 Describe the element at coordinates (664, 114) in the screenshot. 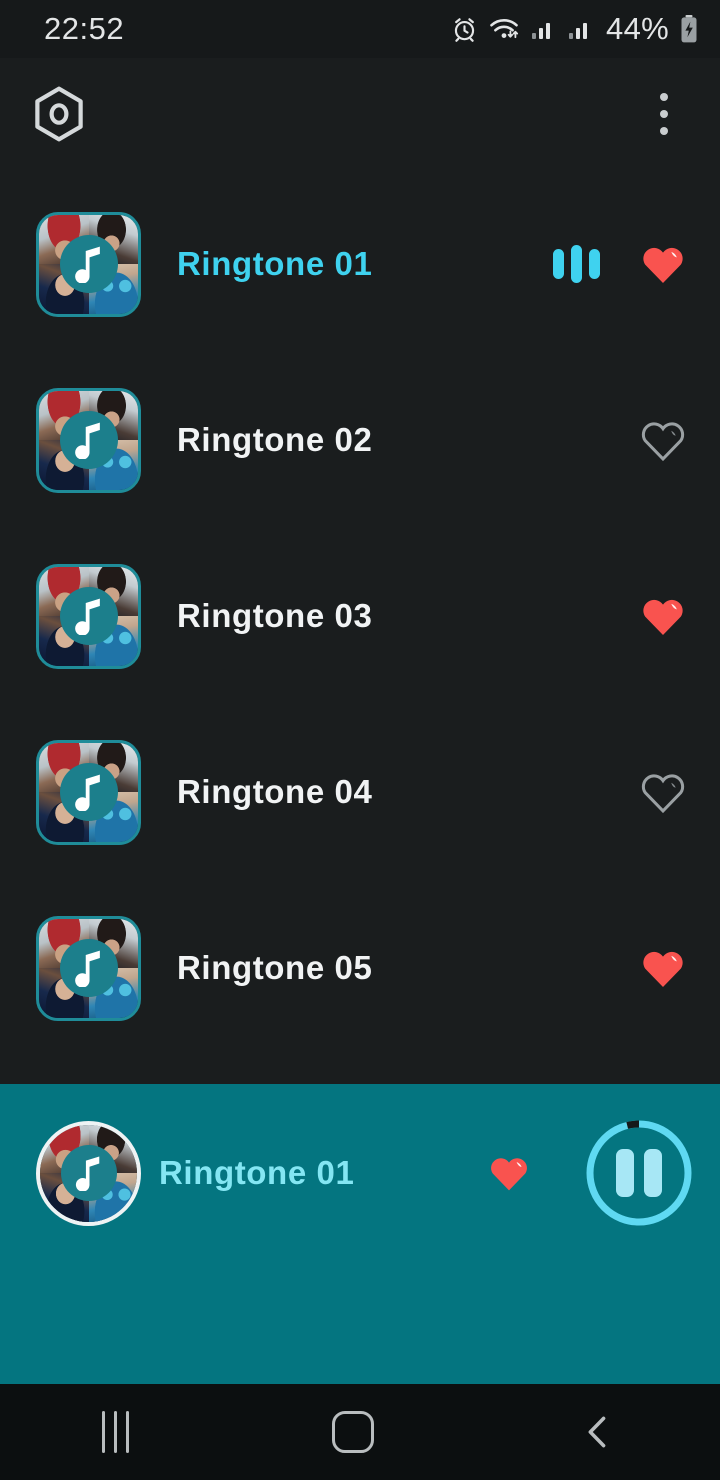

I see `more-vertical-icon` at that location.